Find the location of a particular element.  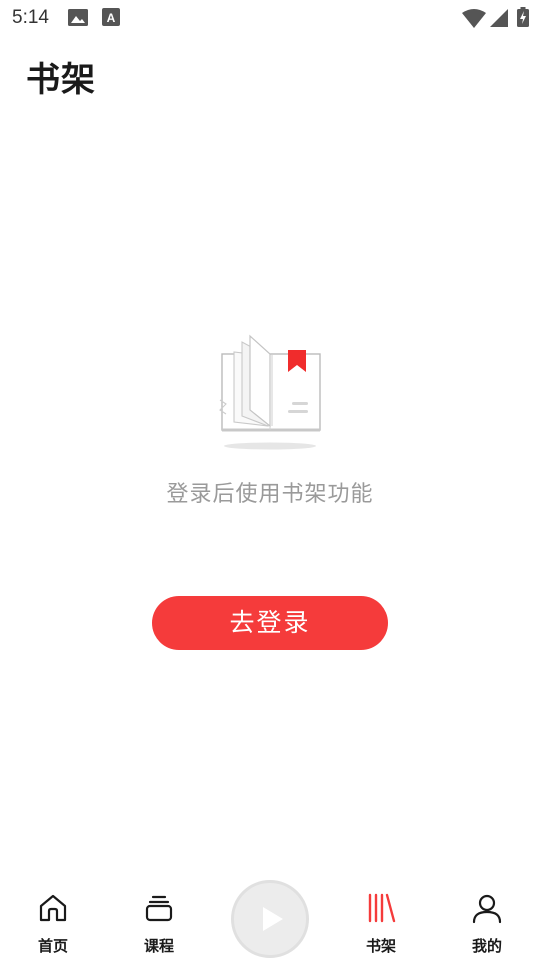

home-icon is located at coordinates (53, 908).